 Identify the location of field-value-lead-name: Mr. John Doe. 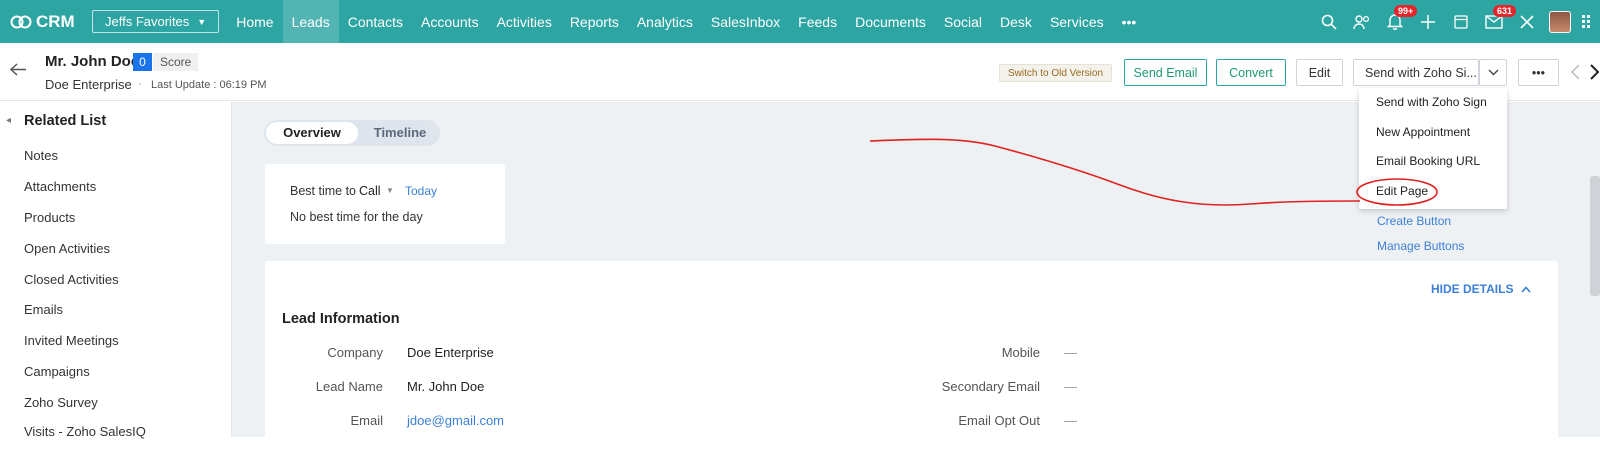
(445, 386).